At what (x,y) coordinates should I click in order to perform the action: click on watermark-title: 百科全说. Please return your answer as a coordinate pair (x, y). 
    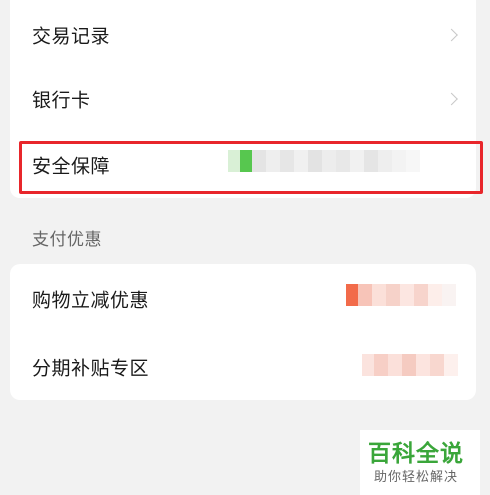
    Looking at the image, I should click on (416, 454).